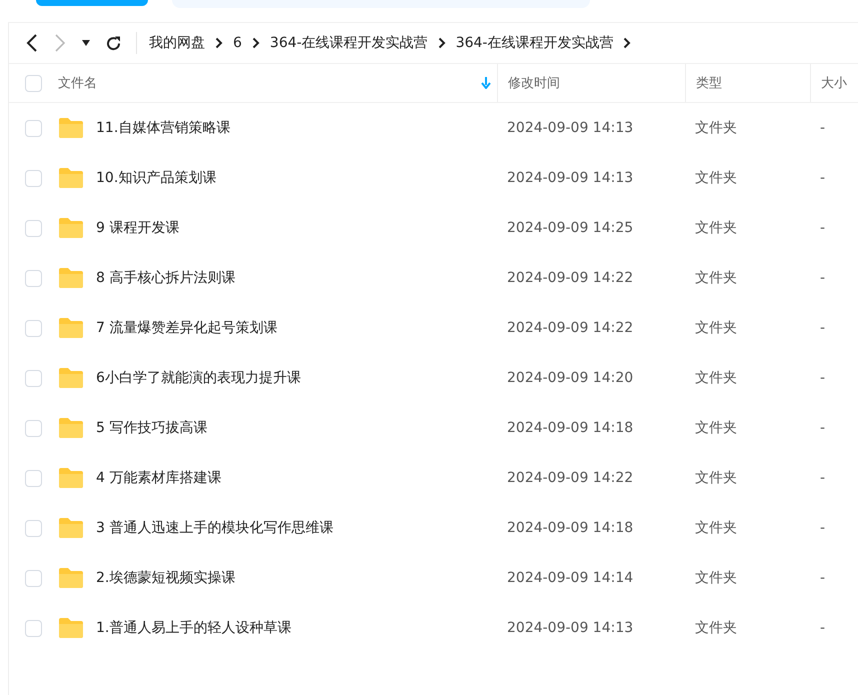 The image size is (858, 695). Describe the element at coordinates (237, 43) in the screenshot. I see `breadcrumb-link: 6` at that location.